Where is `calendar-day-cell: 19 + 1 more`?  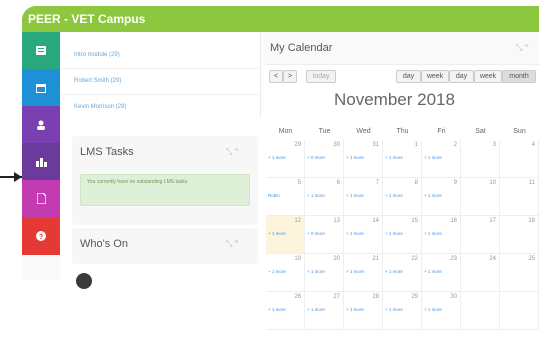 calendar-day-cell: 19 + 1 more is located at coordinates (285, 273).